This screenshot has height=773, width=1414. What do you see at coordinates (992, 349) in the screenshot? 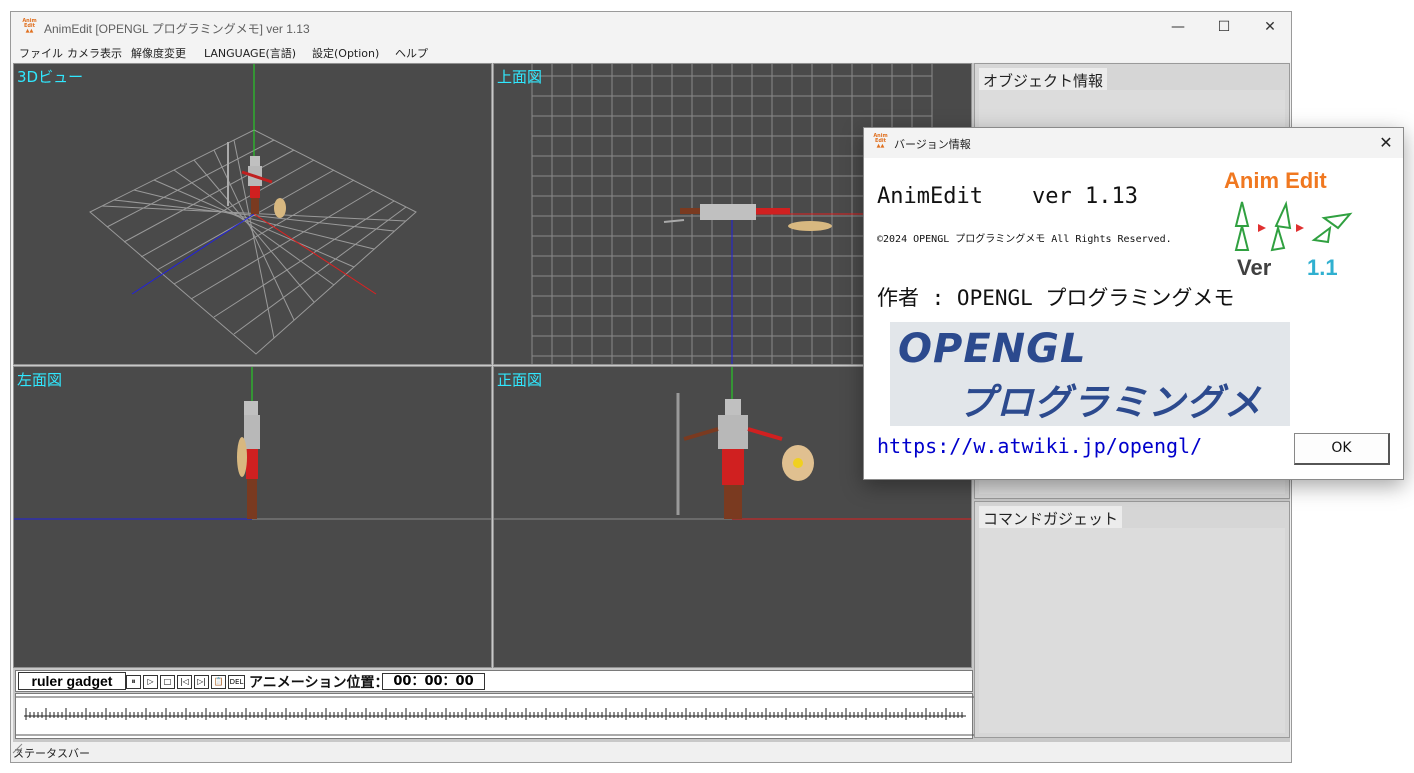
I see `banner-line-1: OPENGL` at bounding box center [992, 349].